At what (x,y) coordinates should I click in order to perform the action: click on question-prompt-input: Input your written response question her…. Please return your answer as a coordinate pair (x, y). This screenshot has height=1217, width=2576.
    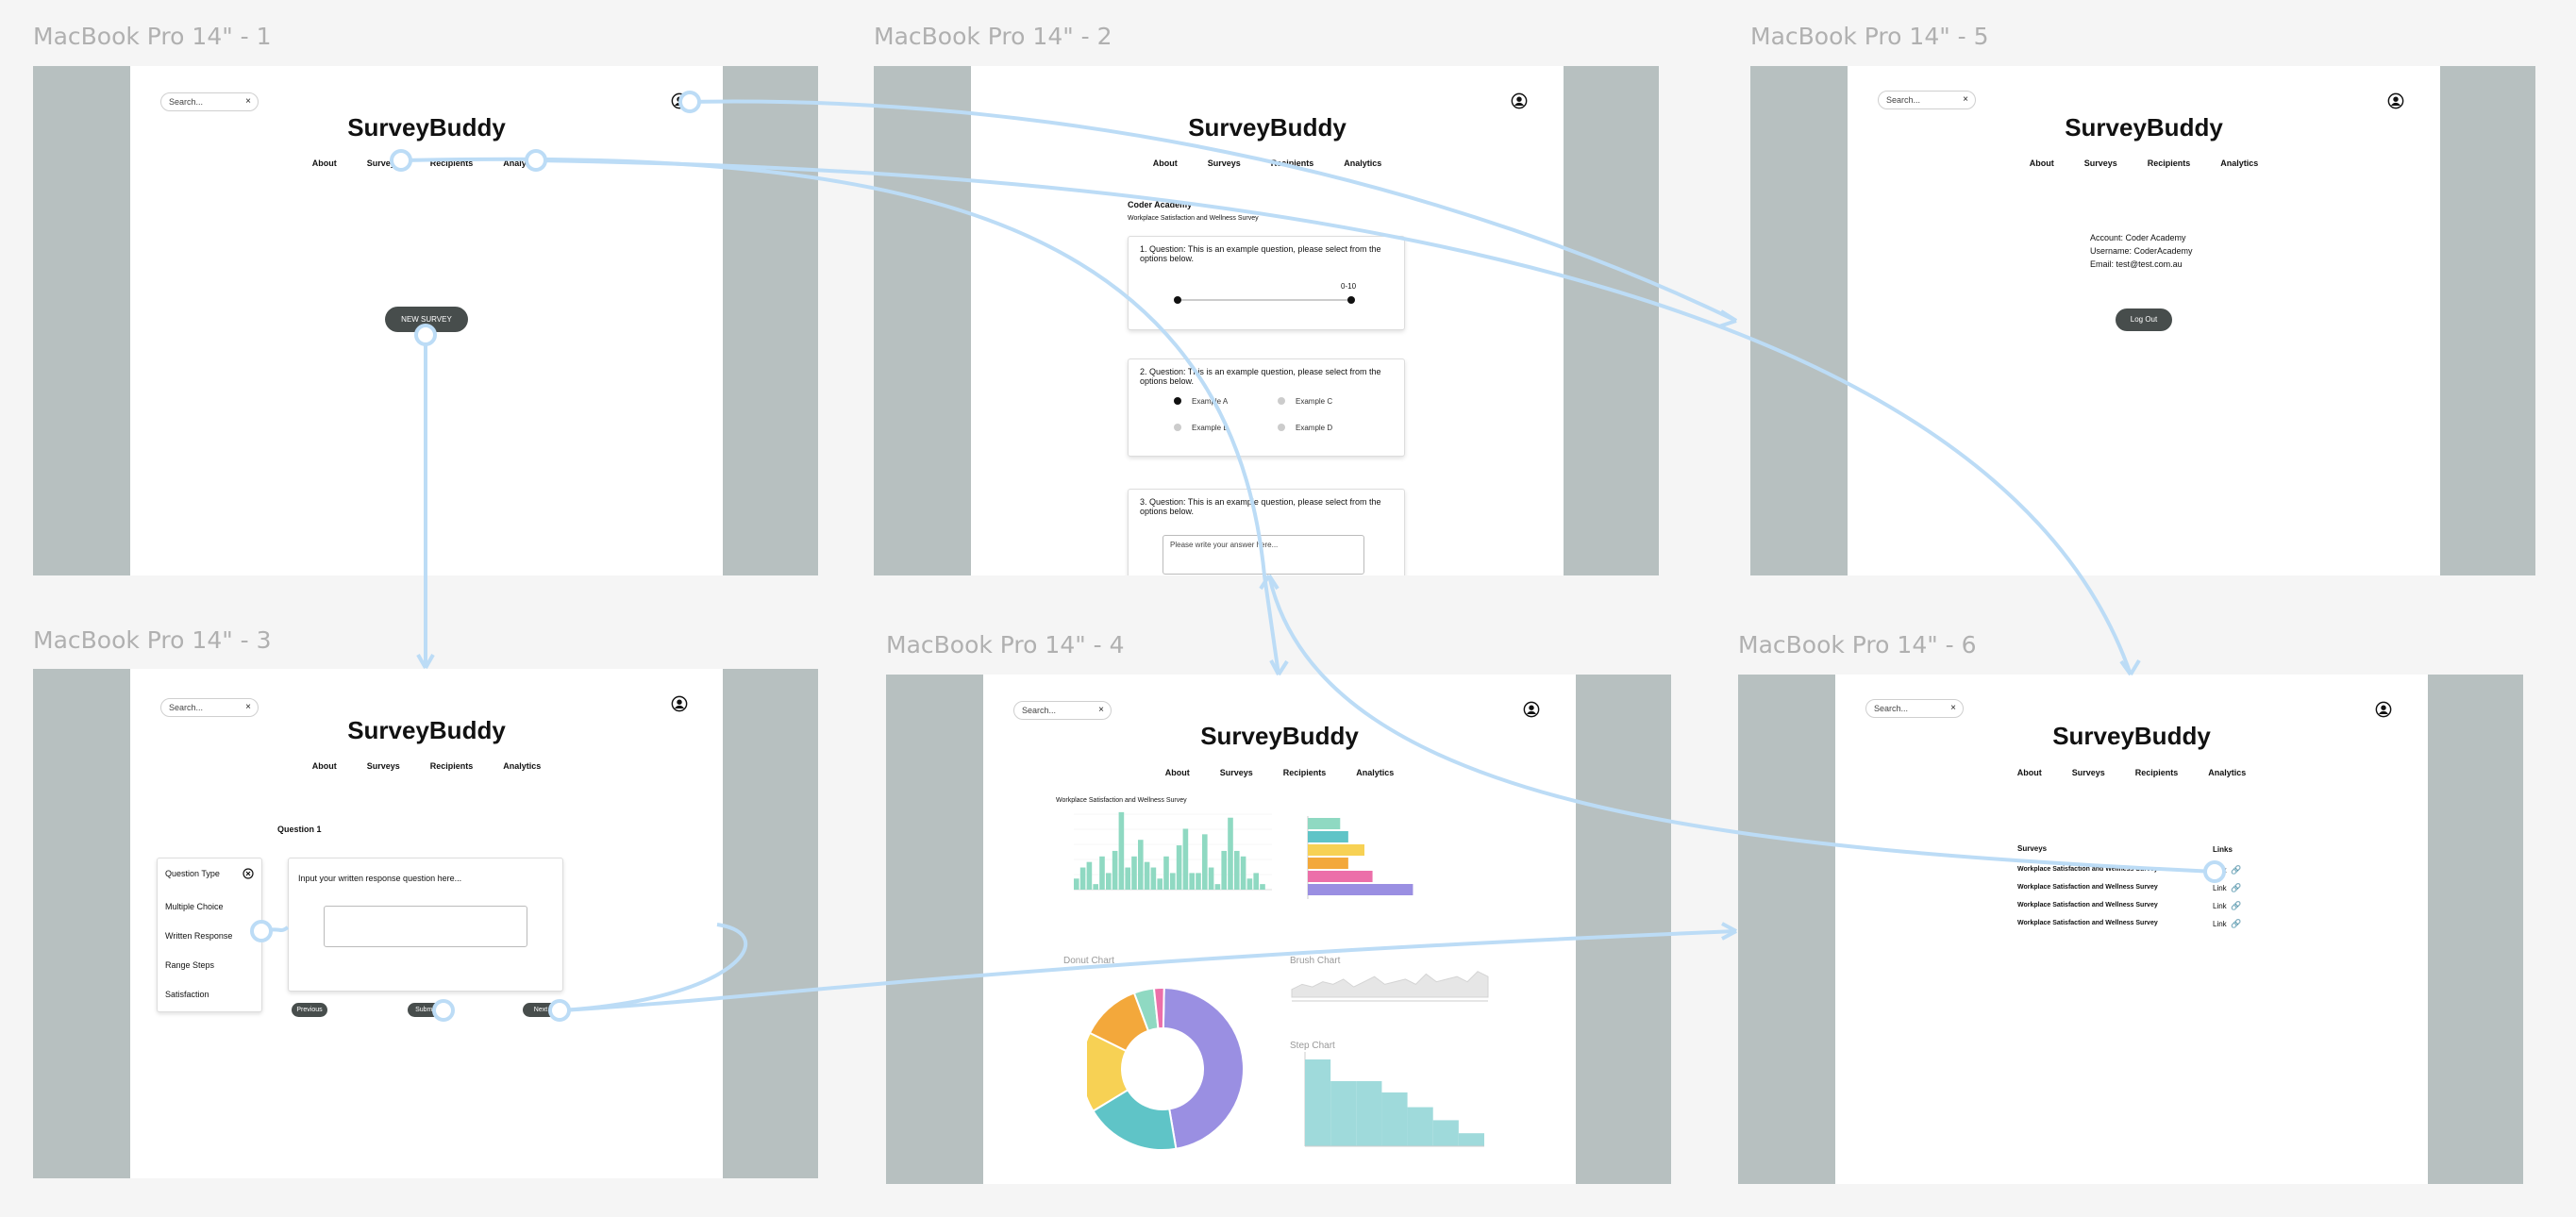
    Looking at the image, I should click on (379, 878).